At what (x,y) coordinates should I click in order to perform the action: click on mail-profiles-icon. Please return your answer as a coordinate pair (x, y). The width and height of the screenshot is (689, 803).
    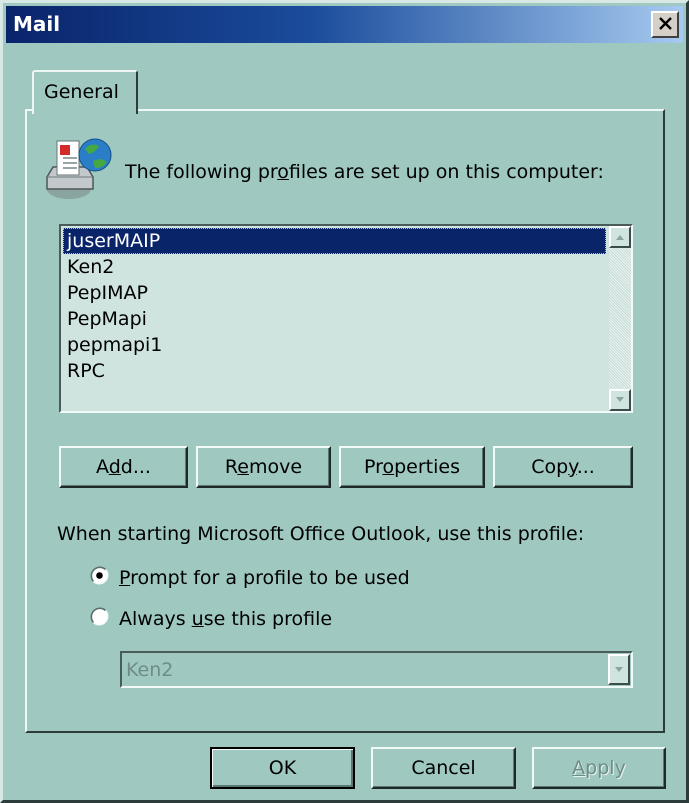
    Looking at the image, I should click on (79, 168).